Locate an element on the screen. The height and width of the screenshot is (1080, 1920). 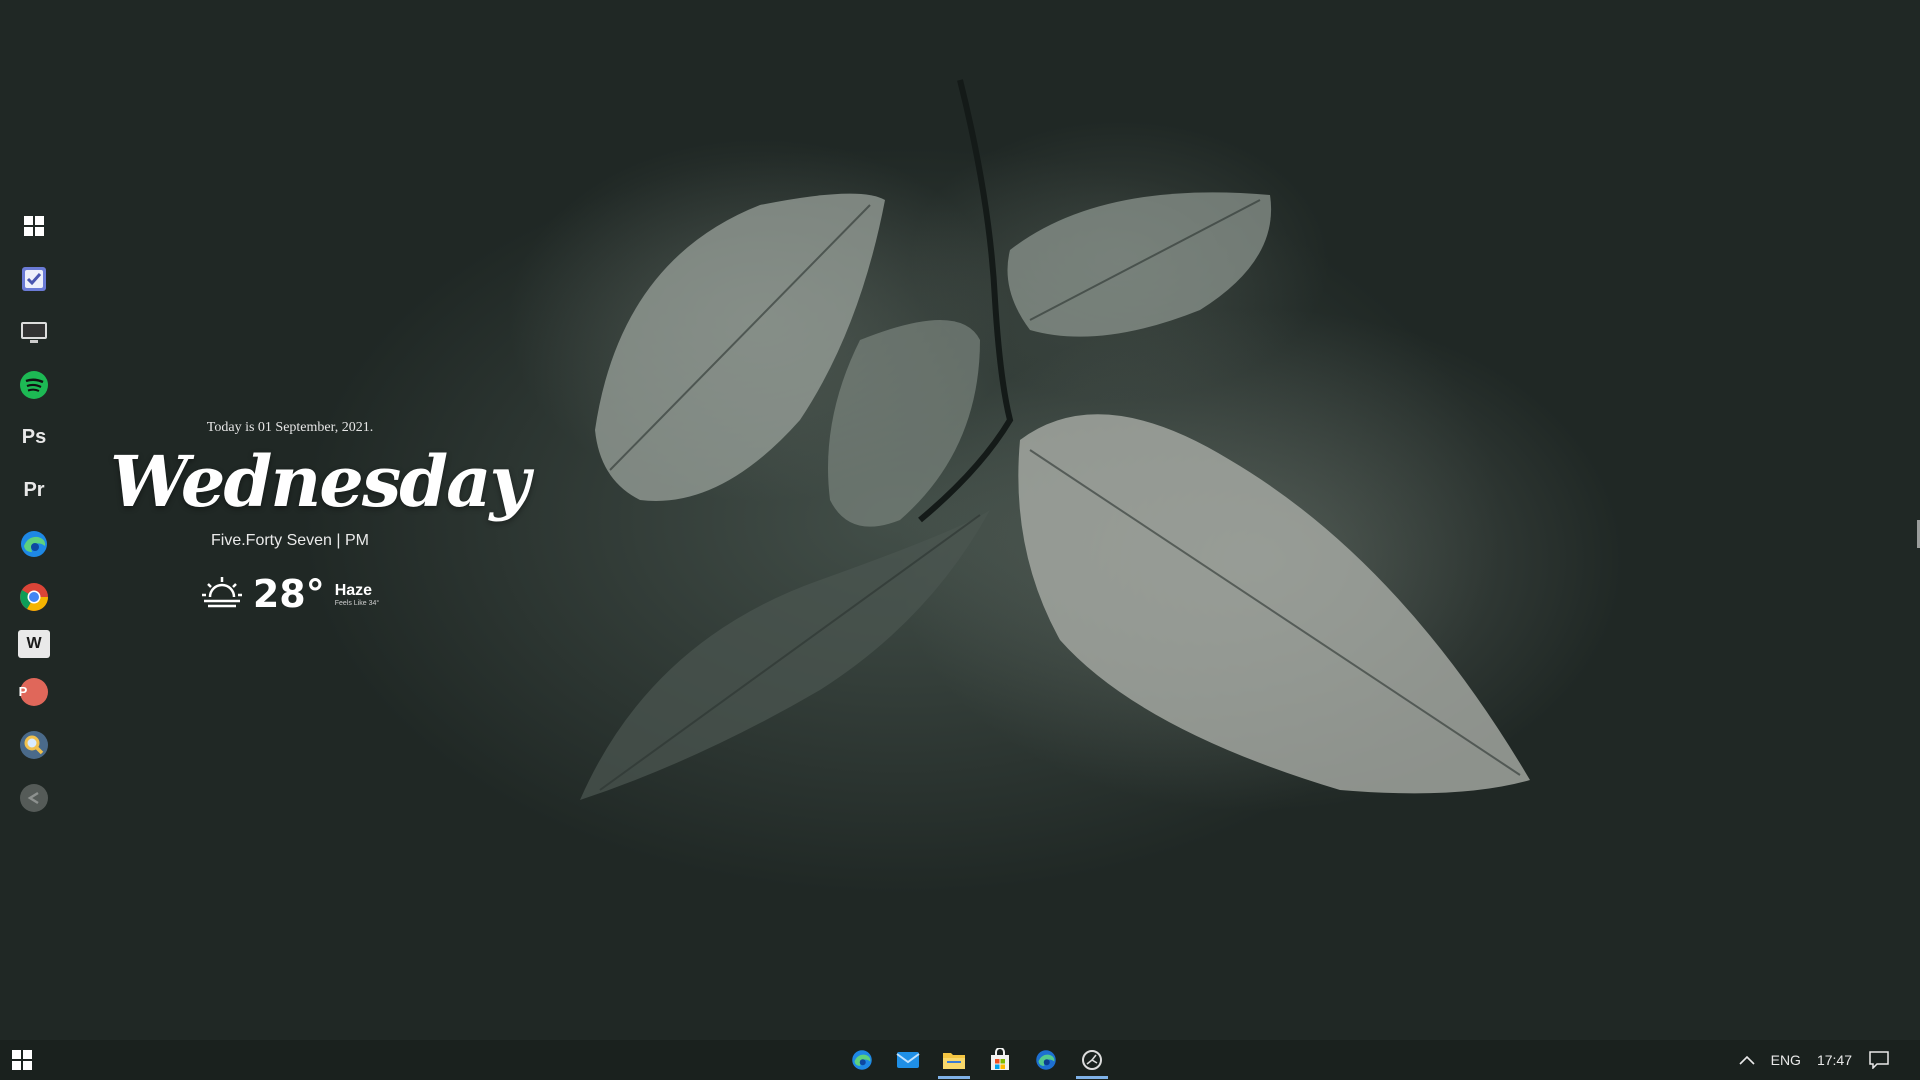
back-icon is located at coordinates (34, 797).